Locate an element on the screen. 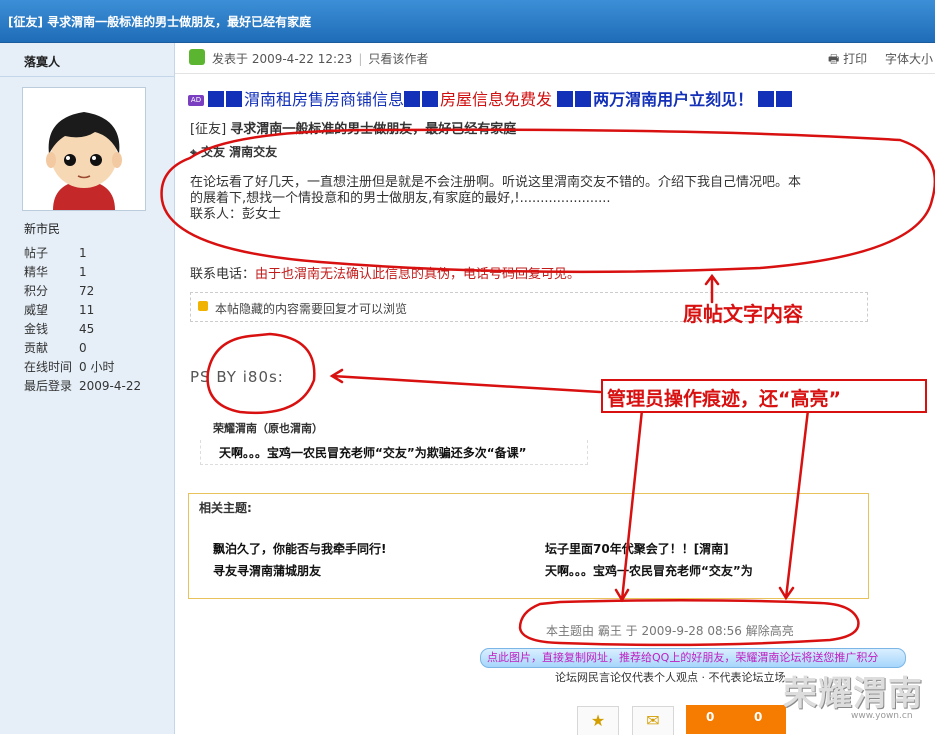 Image resolution: width=935 pixels, height=735 pixels. annotation-admin: 管理员操作痕迹，还“高亮” is located at coordinates (724, 399).